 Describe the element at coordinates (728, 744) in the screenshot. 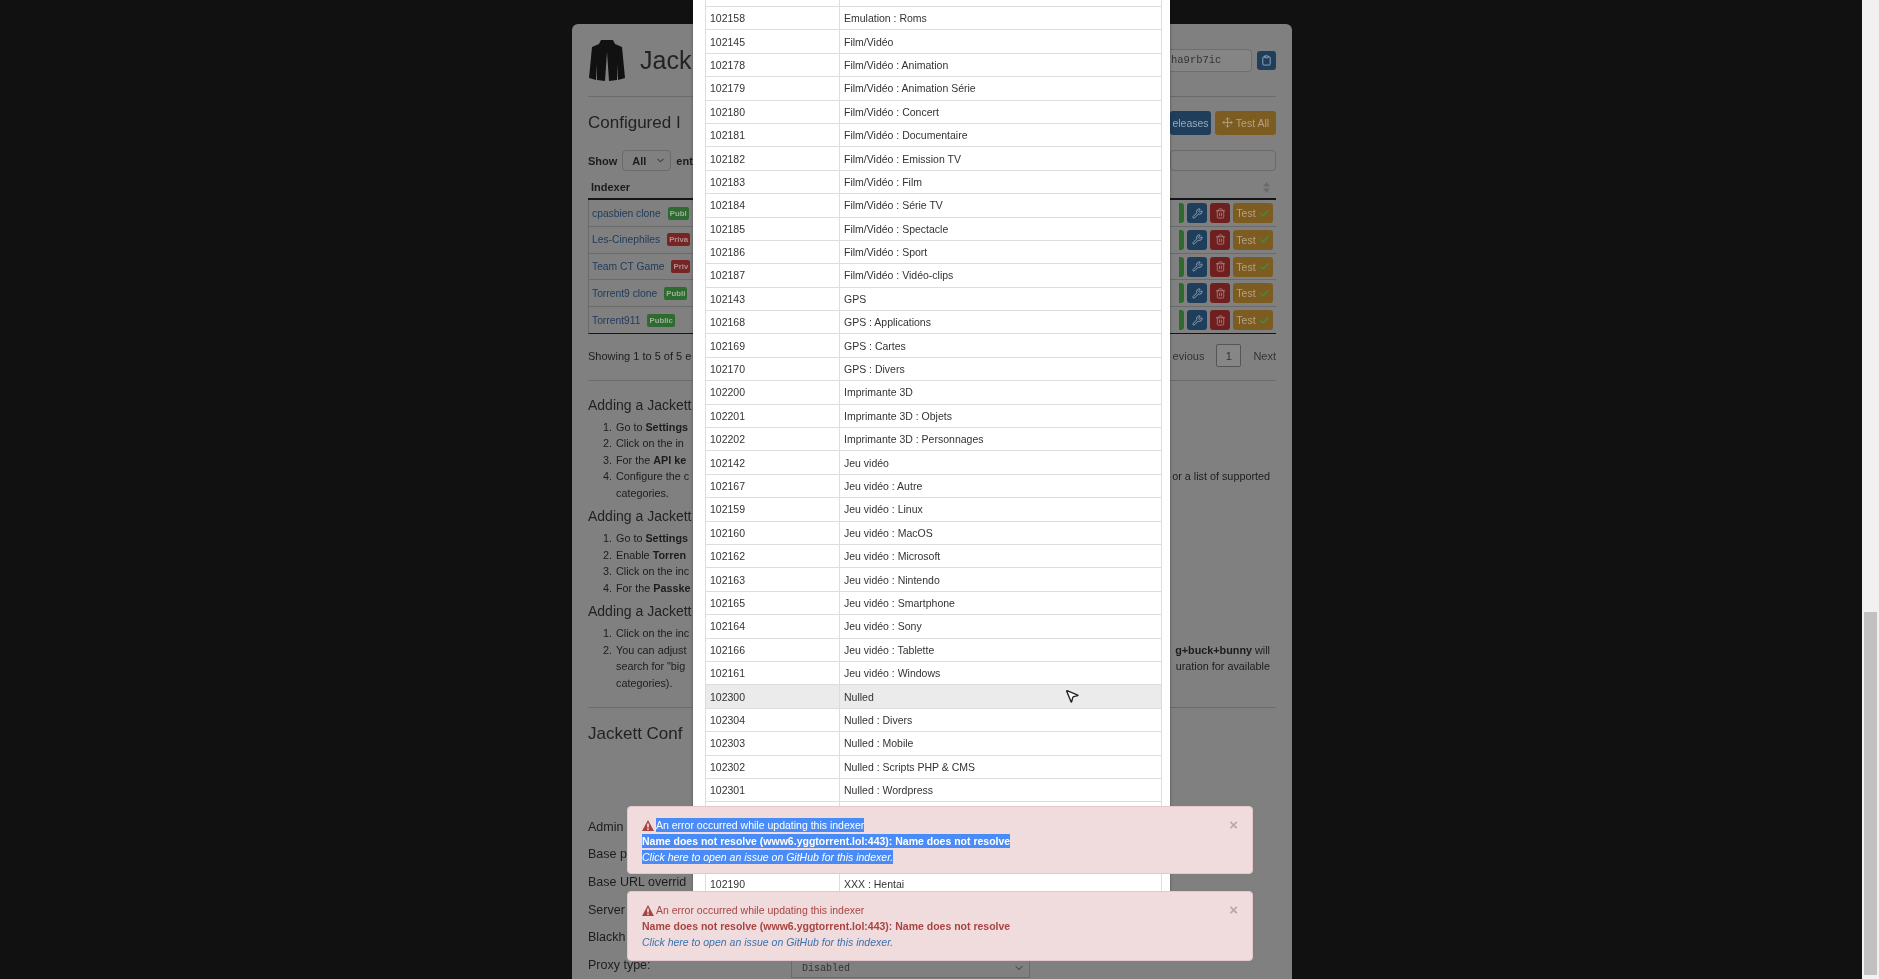

I see `table-cell-text: 102303` at that location.